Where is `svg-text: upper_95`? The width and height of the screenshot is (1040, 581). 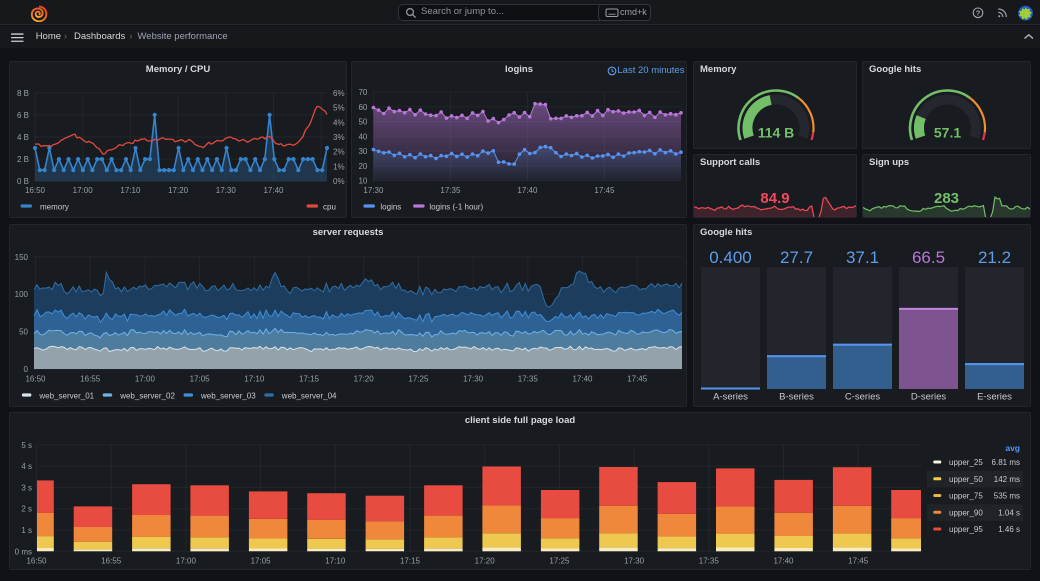 svg-text: upper_95 is located at coordinates (966, 529).